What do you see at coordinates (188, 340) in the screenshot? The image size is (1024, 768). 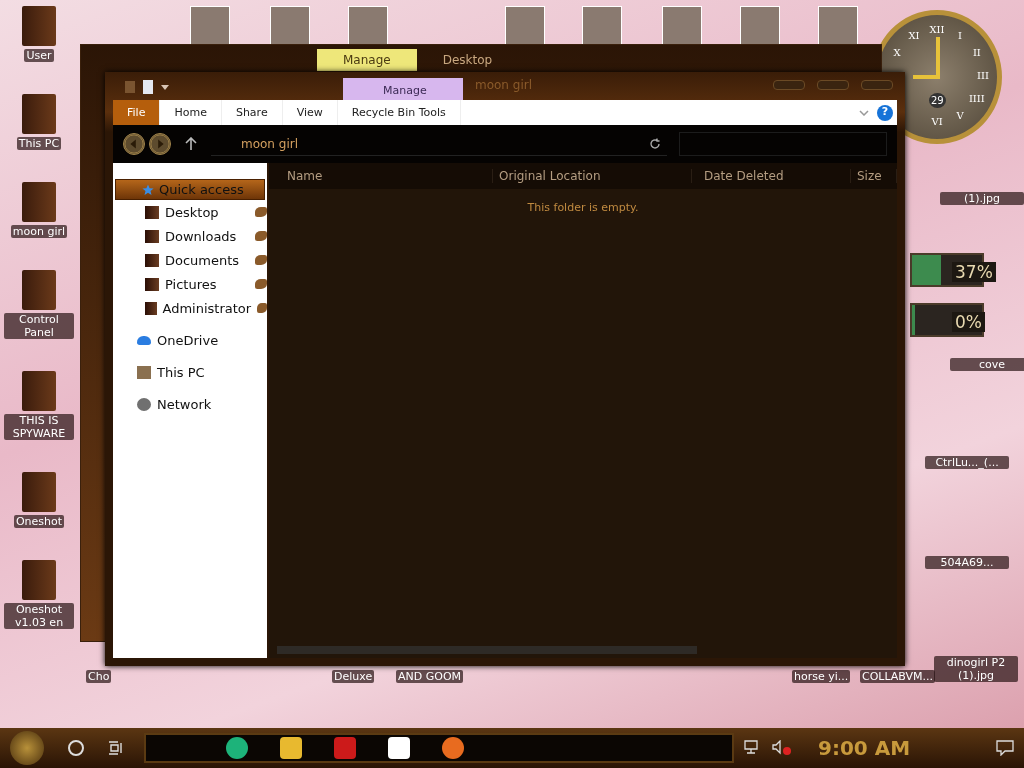 I see `nav-item: OneDrive` at bounding box center [188, 340].